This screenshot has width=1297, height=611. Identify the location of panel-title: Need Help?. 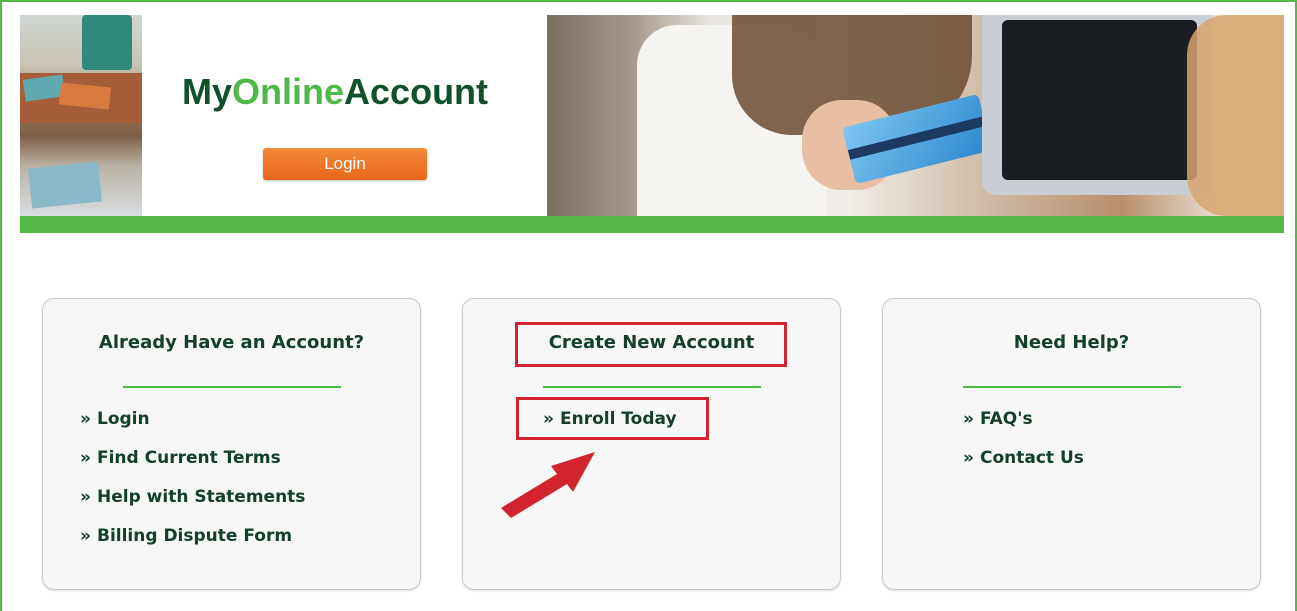
(1071, 342).